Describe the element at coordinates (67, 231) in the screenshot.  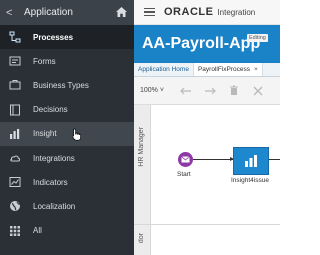
I see `sidebar-item-all: All` at that location.